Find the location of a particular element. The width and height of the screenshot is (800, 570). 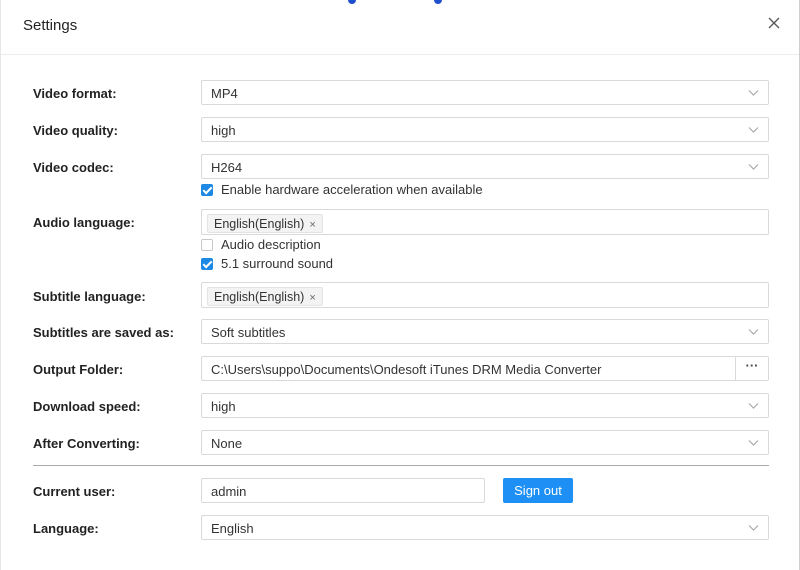

audio-language-multiselect: English(English) × is located at coordinates (485, 222).